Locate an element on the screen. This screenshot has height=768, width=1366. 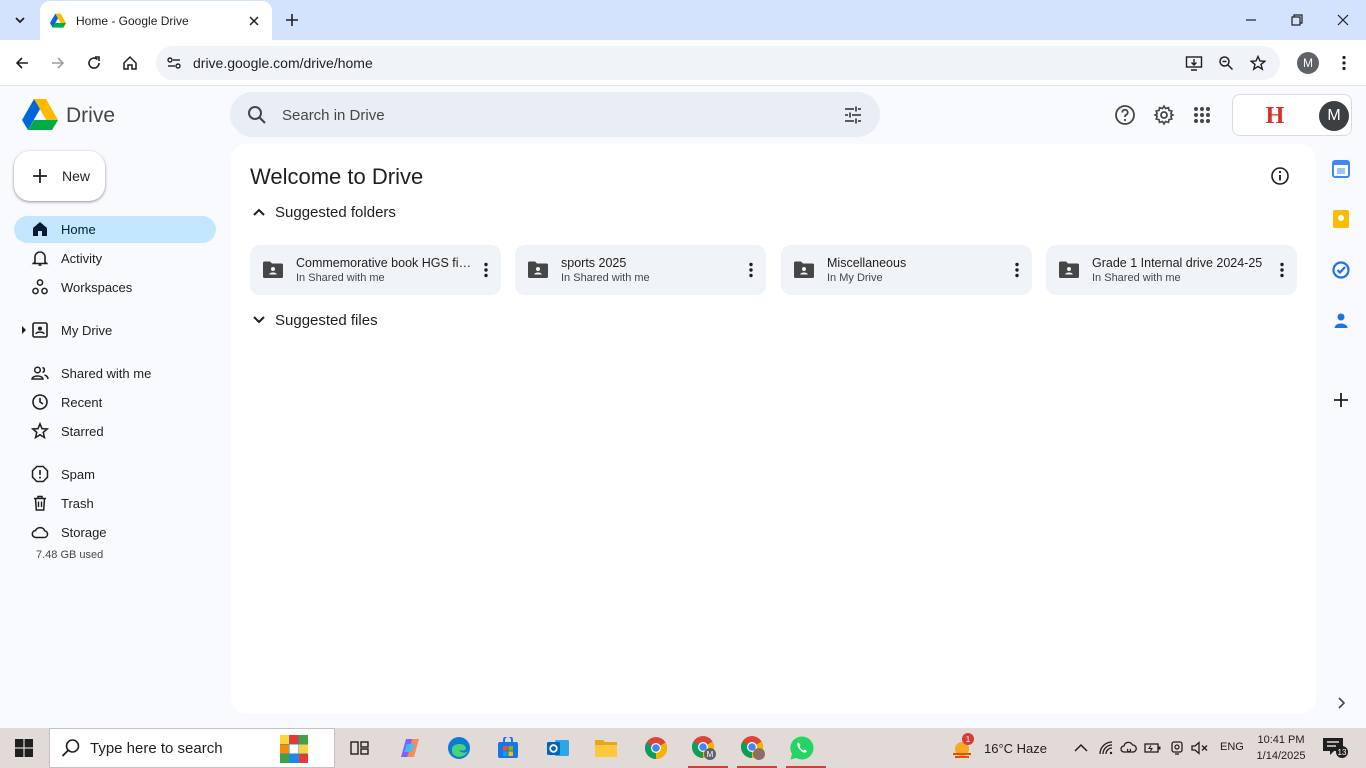
chrome-profile-m-taskbar-app: M is located at coordinates (706, 750).